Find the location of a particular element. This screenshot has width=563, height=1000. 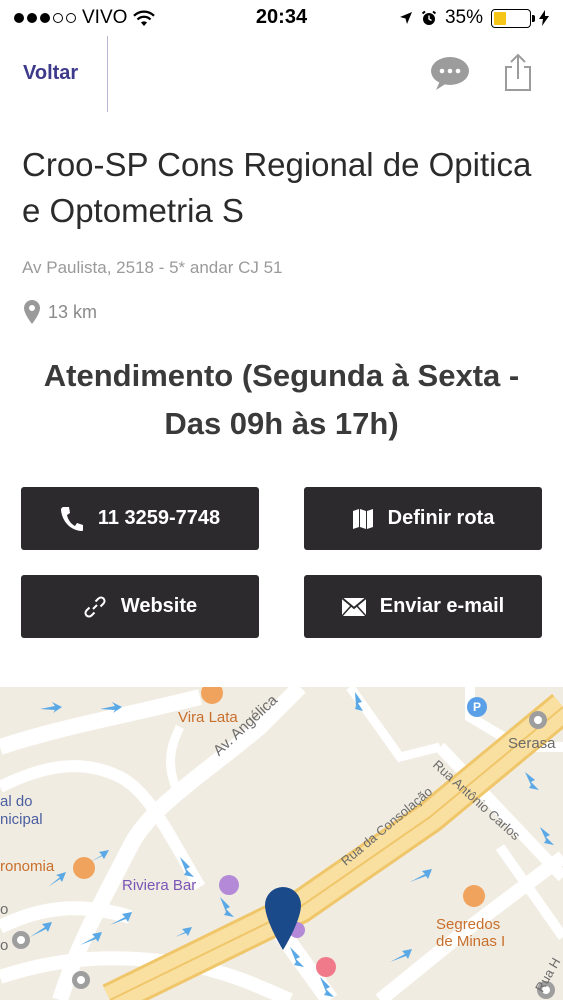

website-label: Website is located at coordinates (159, 606).